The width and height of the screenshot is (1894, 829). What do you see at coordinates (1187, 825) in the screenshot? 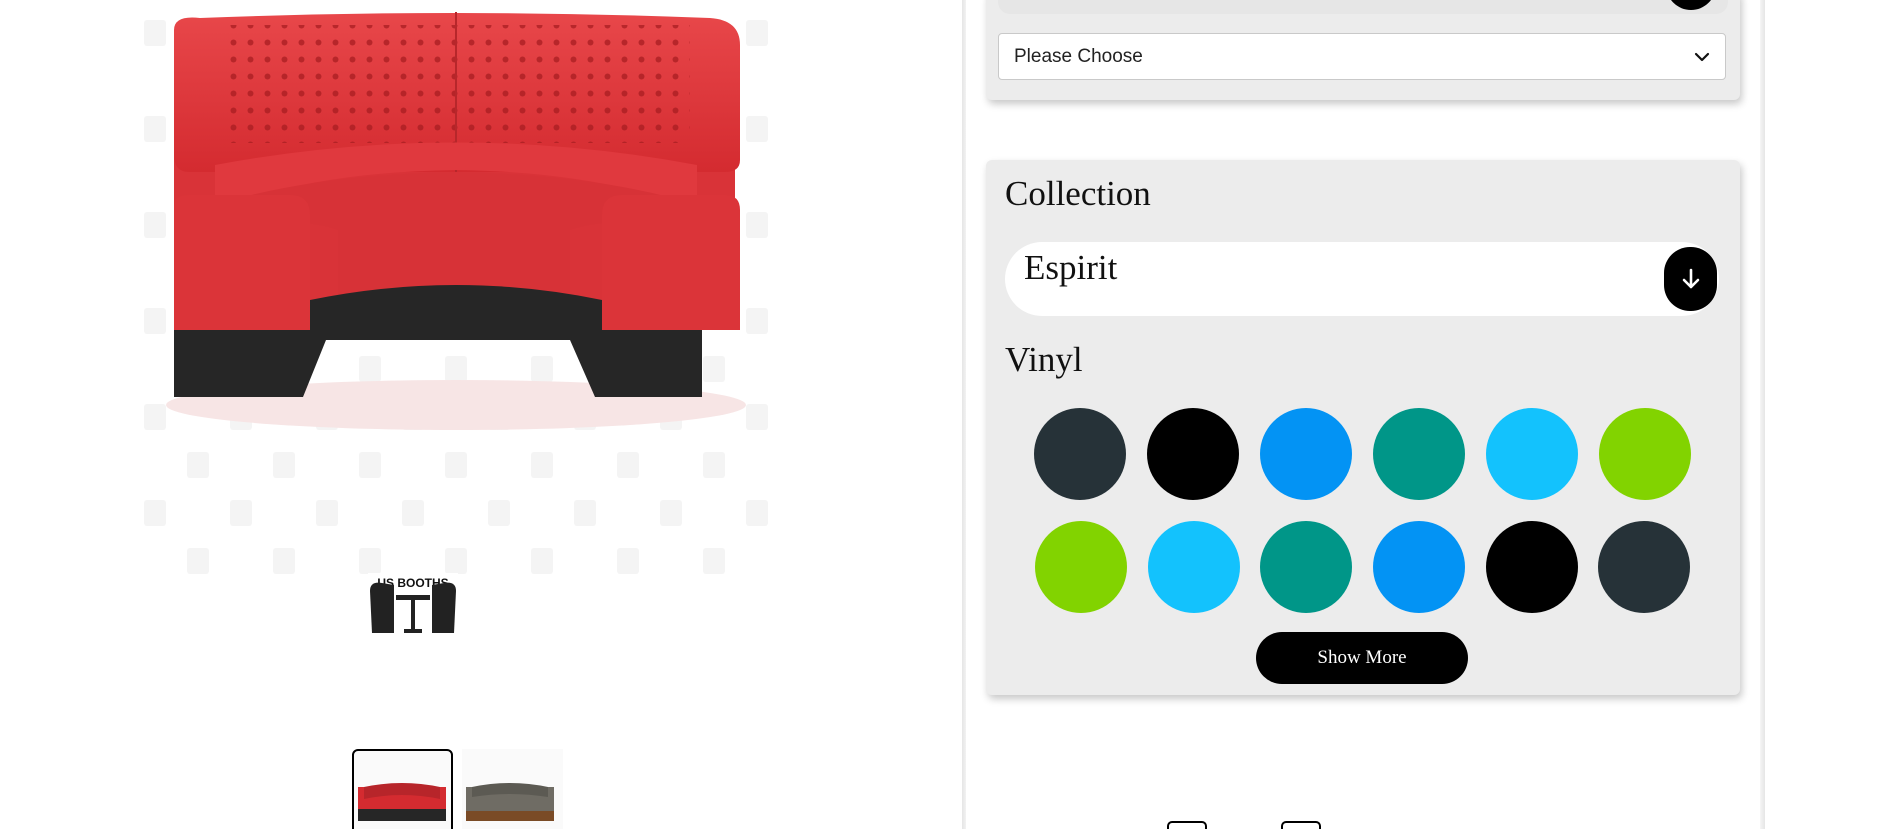
I see `quantity-decrement-button` at bounding box center [1187, 825].